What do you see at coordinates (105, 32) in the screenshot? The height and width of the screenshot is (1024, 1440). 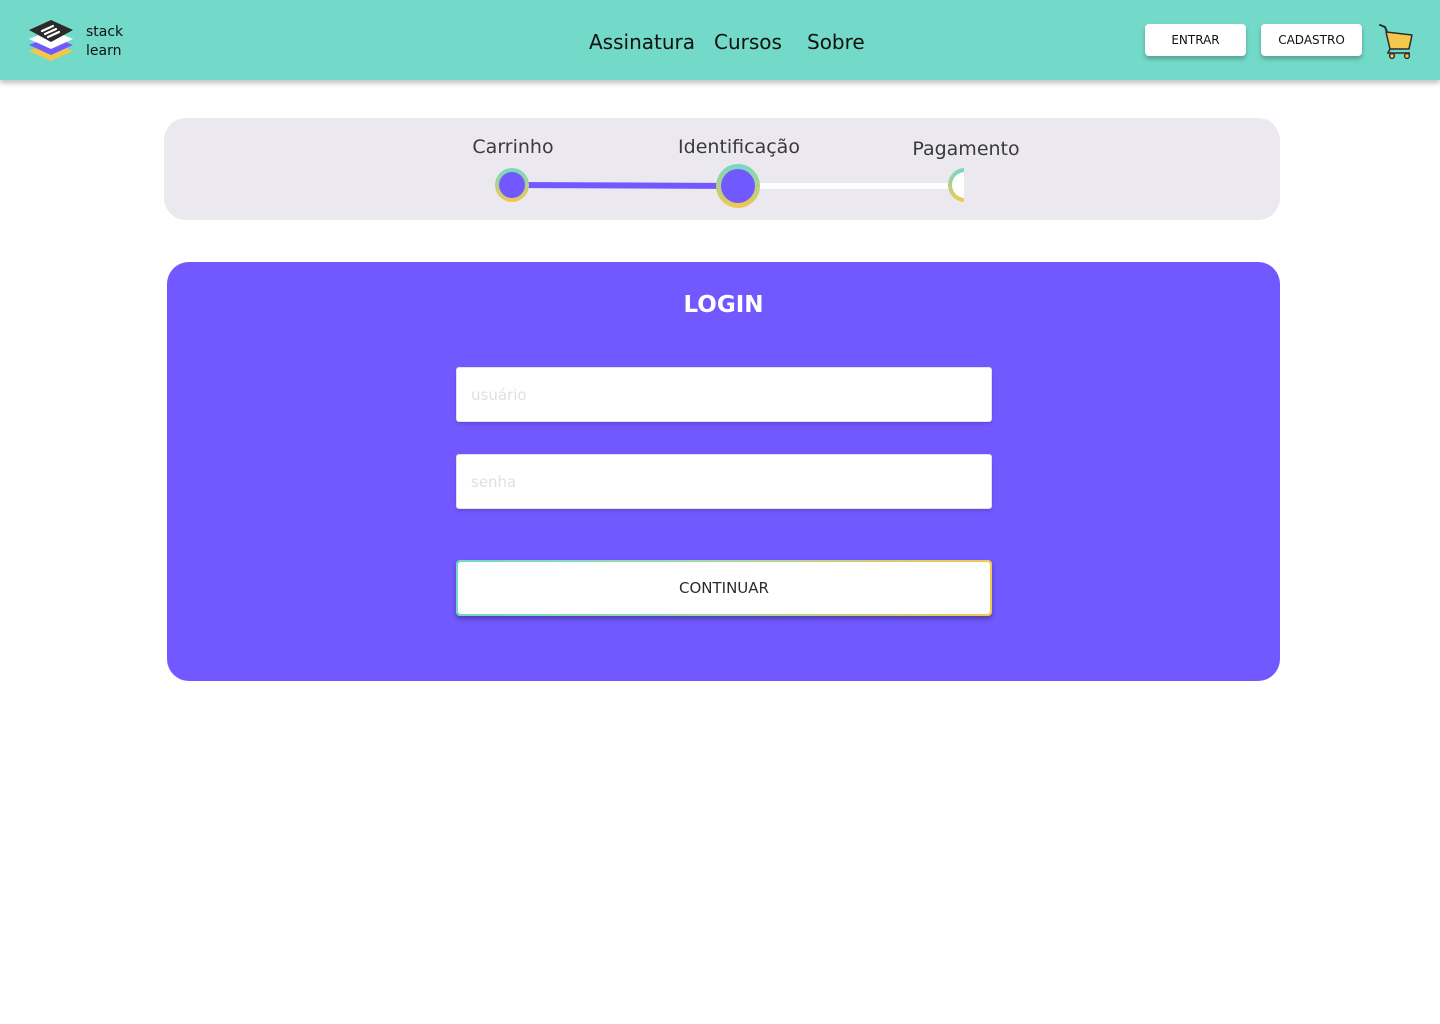 I see `brand-name-line1: stack` at bounding box center [105, 32].